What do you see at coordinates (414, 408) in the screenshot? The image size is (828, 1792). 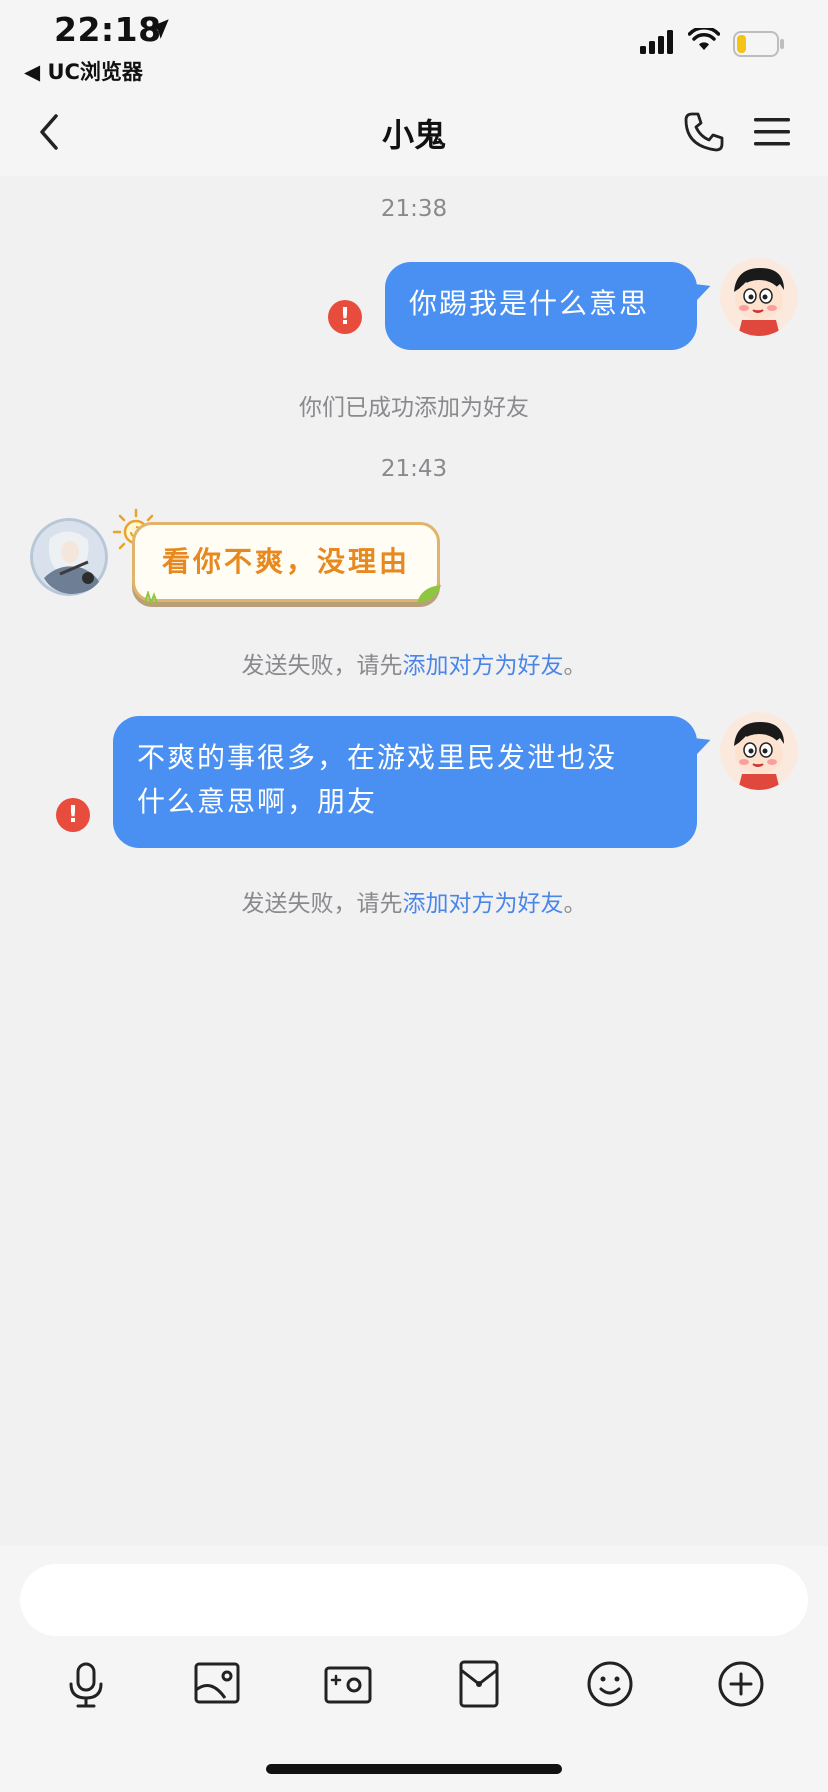 I see `system-message: 你们已成功添加为好友` at bounding box center [414, 408].